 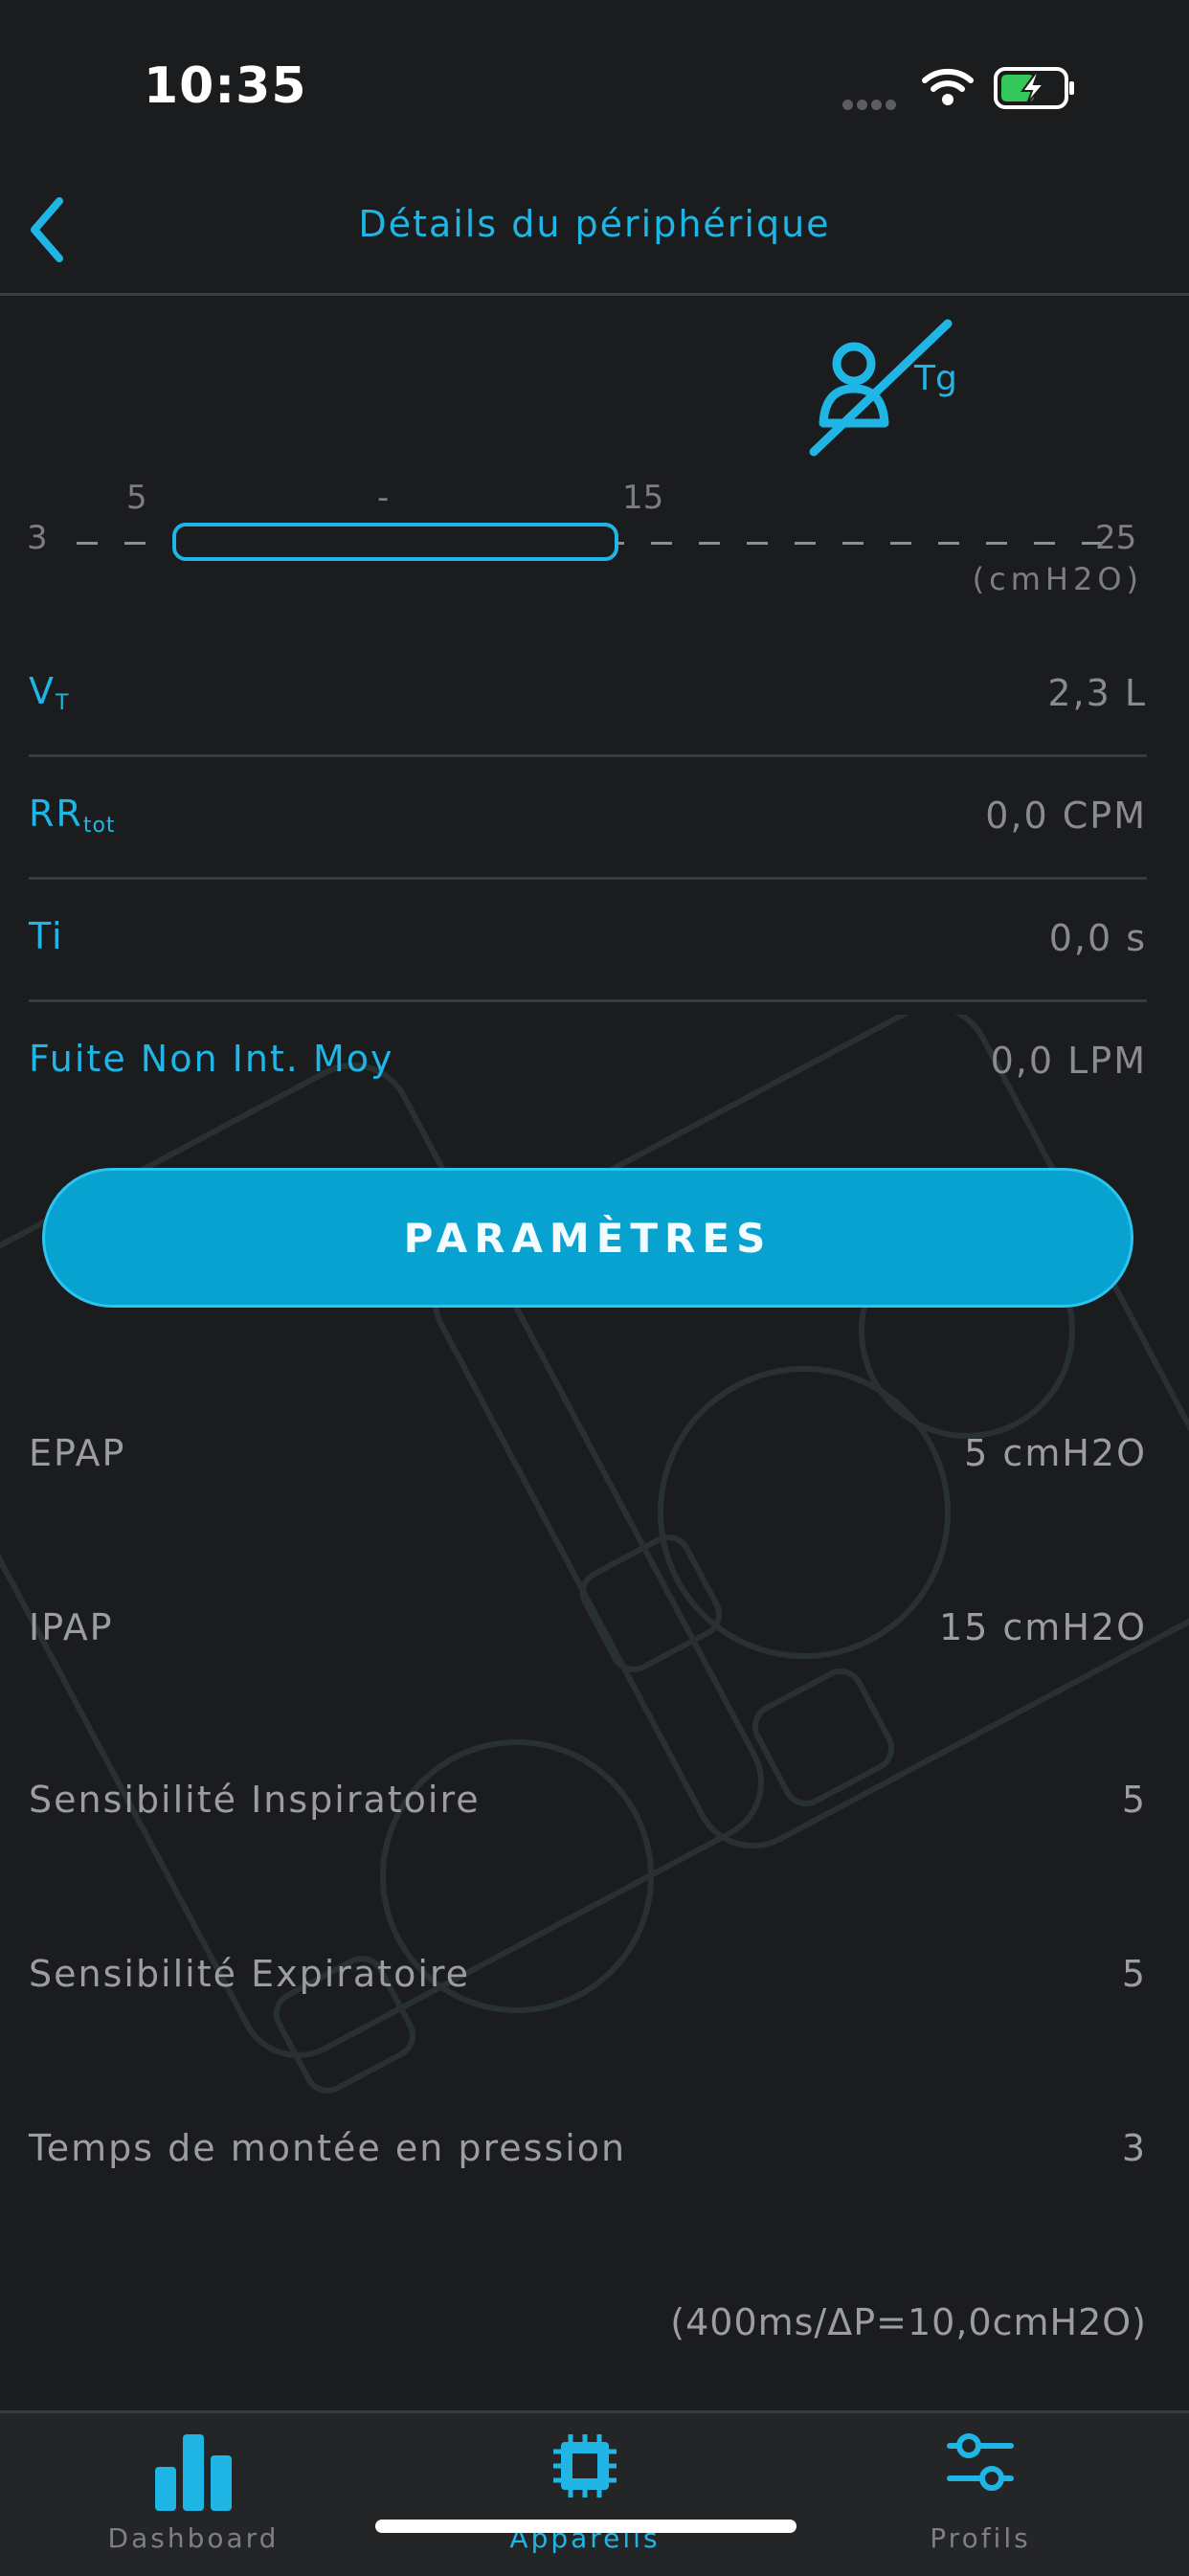 What do you see at coordinates (588, 1635) in the screenshot?
I see `setting-row-ipap: IPAP 15 cmH2O` at bounding box center [588, 1635].